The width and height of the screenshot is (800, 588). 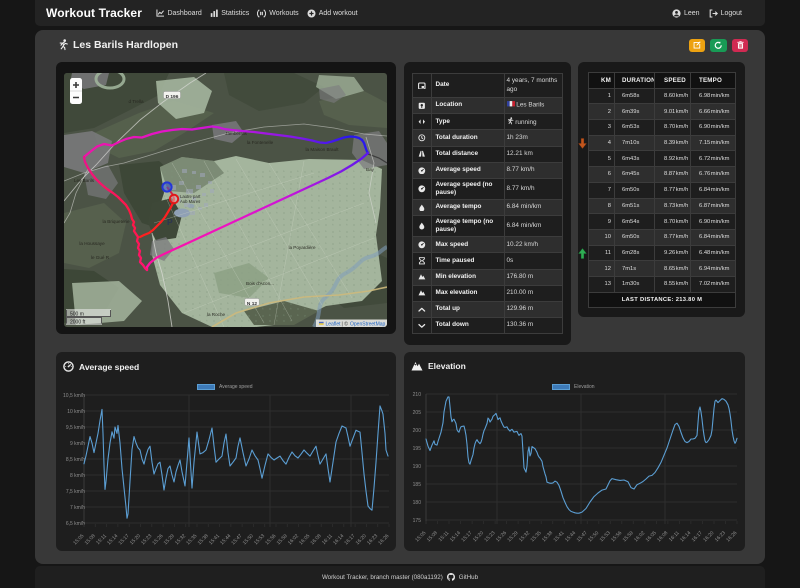 I want to click on svg-text: 210, so click(x=417, y=395).